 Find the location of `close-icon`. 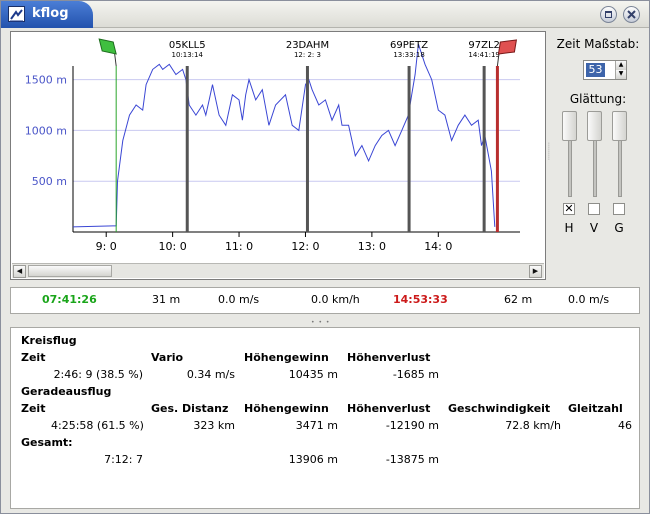

close-icon is located at coordinates (631, 14).